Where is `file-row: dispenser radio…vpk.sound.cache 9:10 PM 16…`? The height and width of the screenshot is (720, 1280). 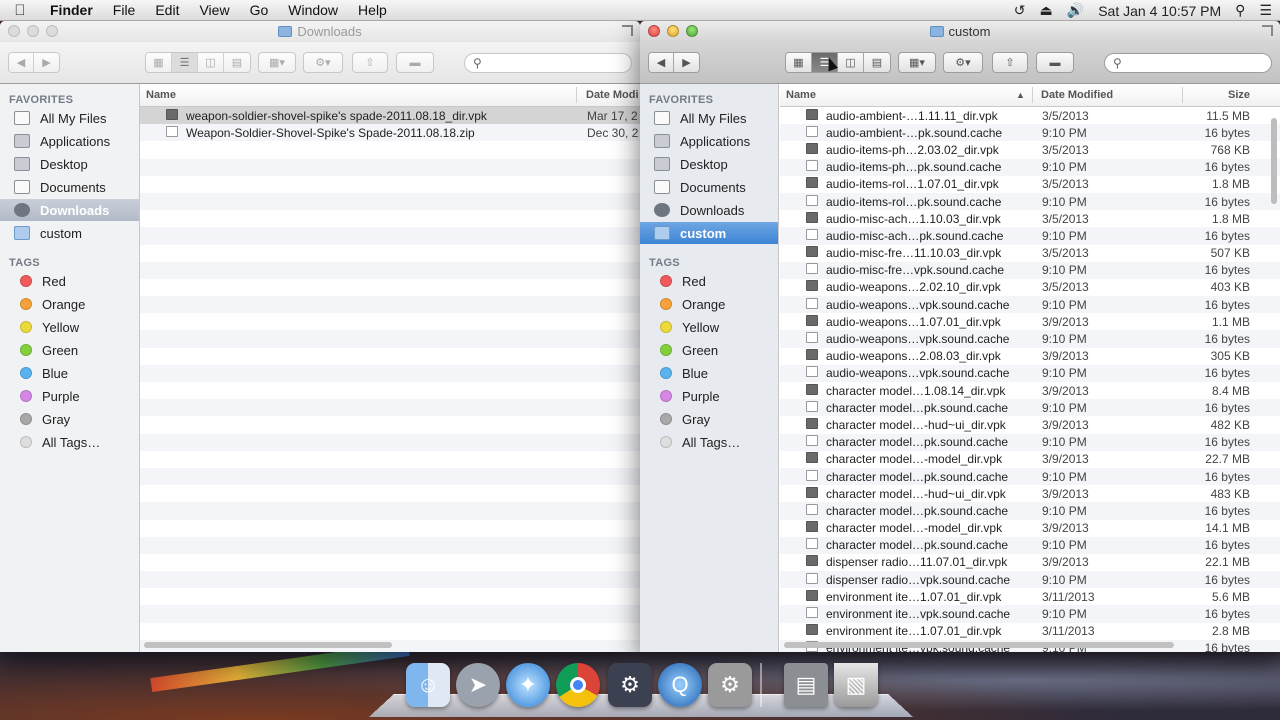 file-row: dispenser radio…vpk.sound.cache 9:10 PM 16… is located at coordinates (1030, 580).